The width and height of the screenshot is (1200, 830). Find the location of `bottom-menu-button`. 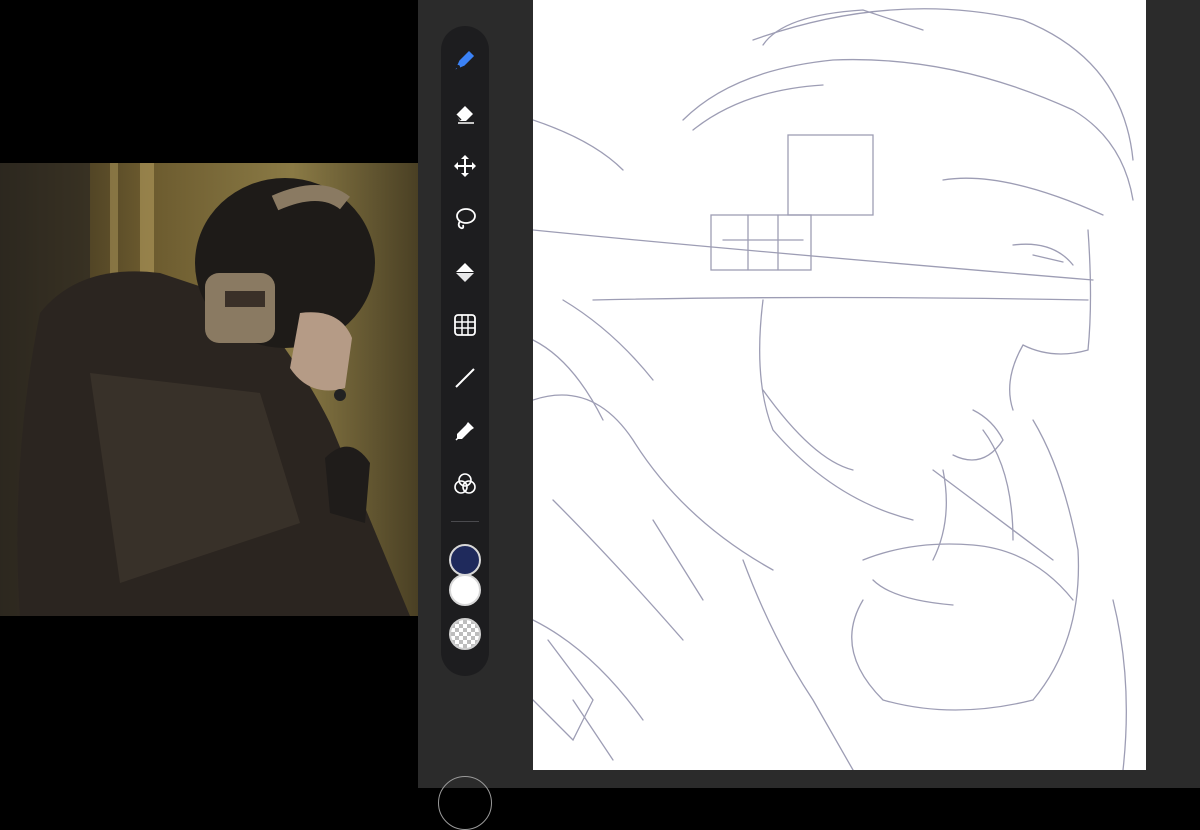

bottom-menu-button is located at coordinates (465, 803).